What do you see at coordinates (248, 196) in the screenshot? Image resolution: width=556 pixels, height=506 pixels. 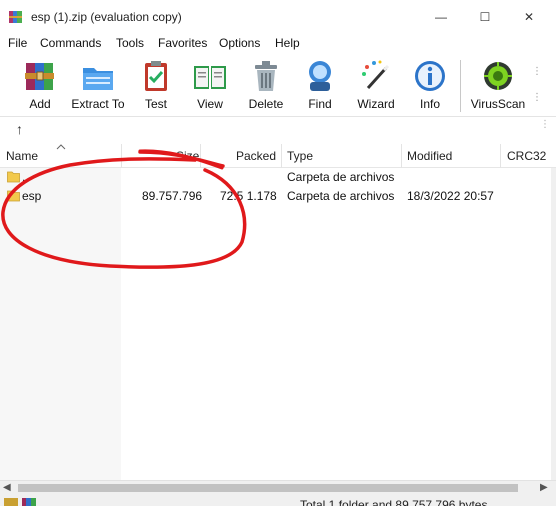 I see `row-packed: 72.5 1.178` at bounding box center [248, 196].